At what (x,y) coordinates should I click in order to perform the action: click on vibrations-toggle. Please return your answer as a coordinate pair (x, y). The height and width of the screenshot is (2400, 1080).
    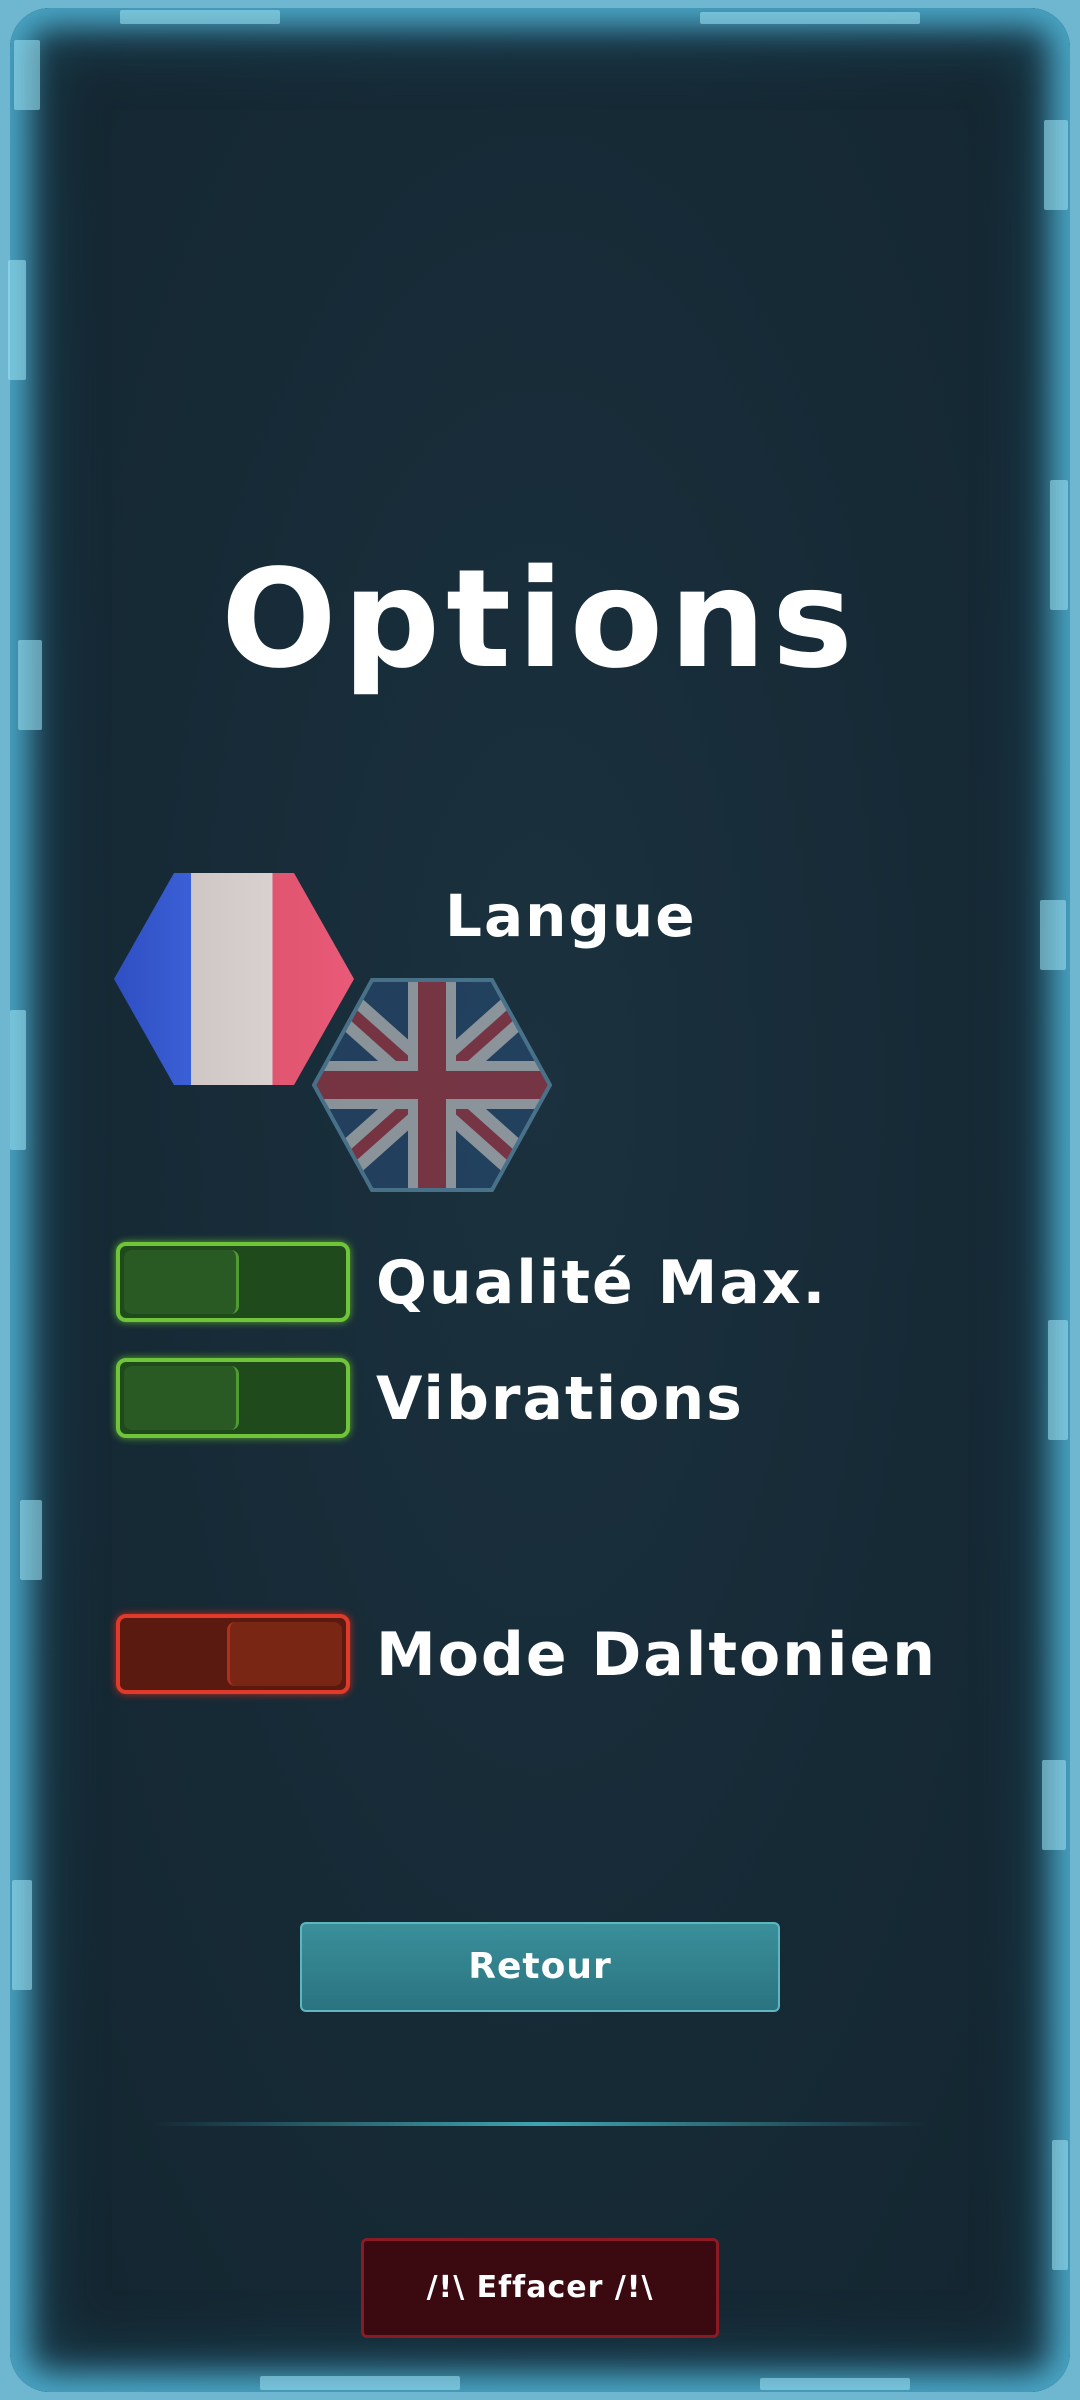
    Looking at the image, I should click on (233, 1398).